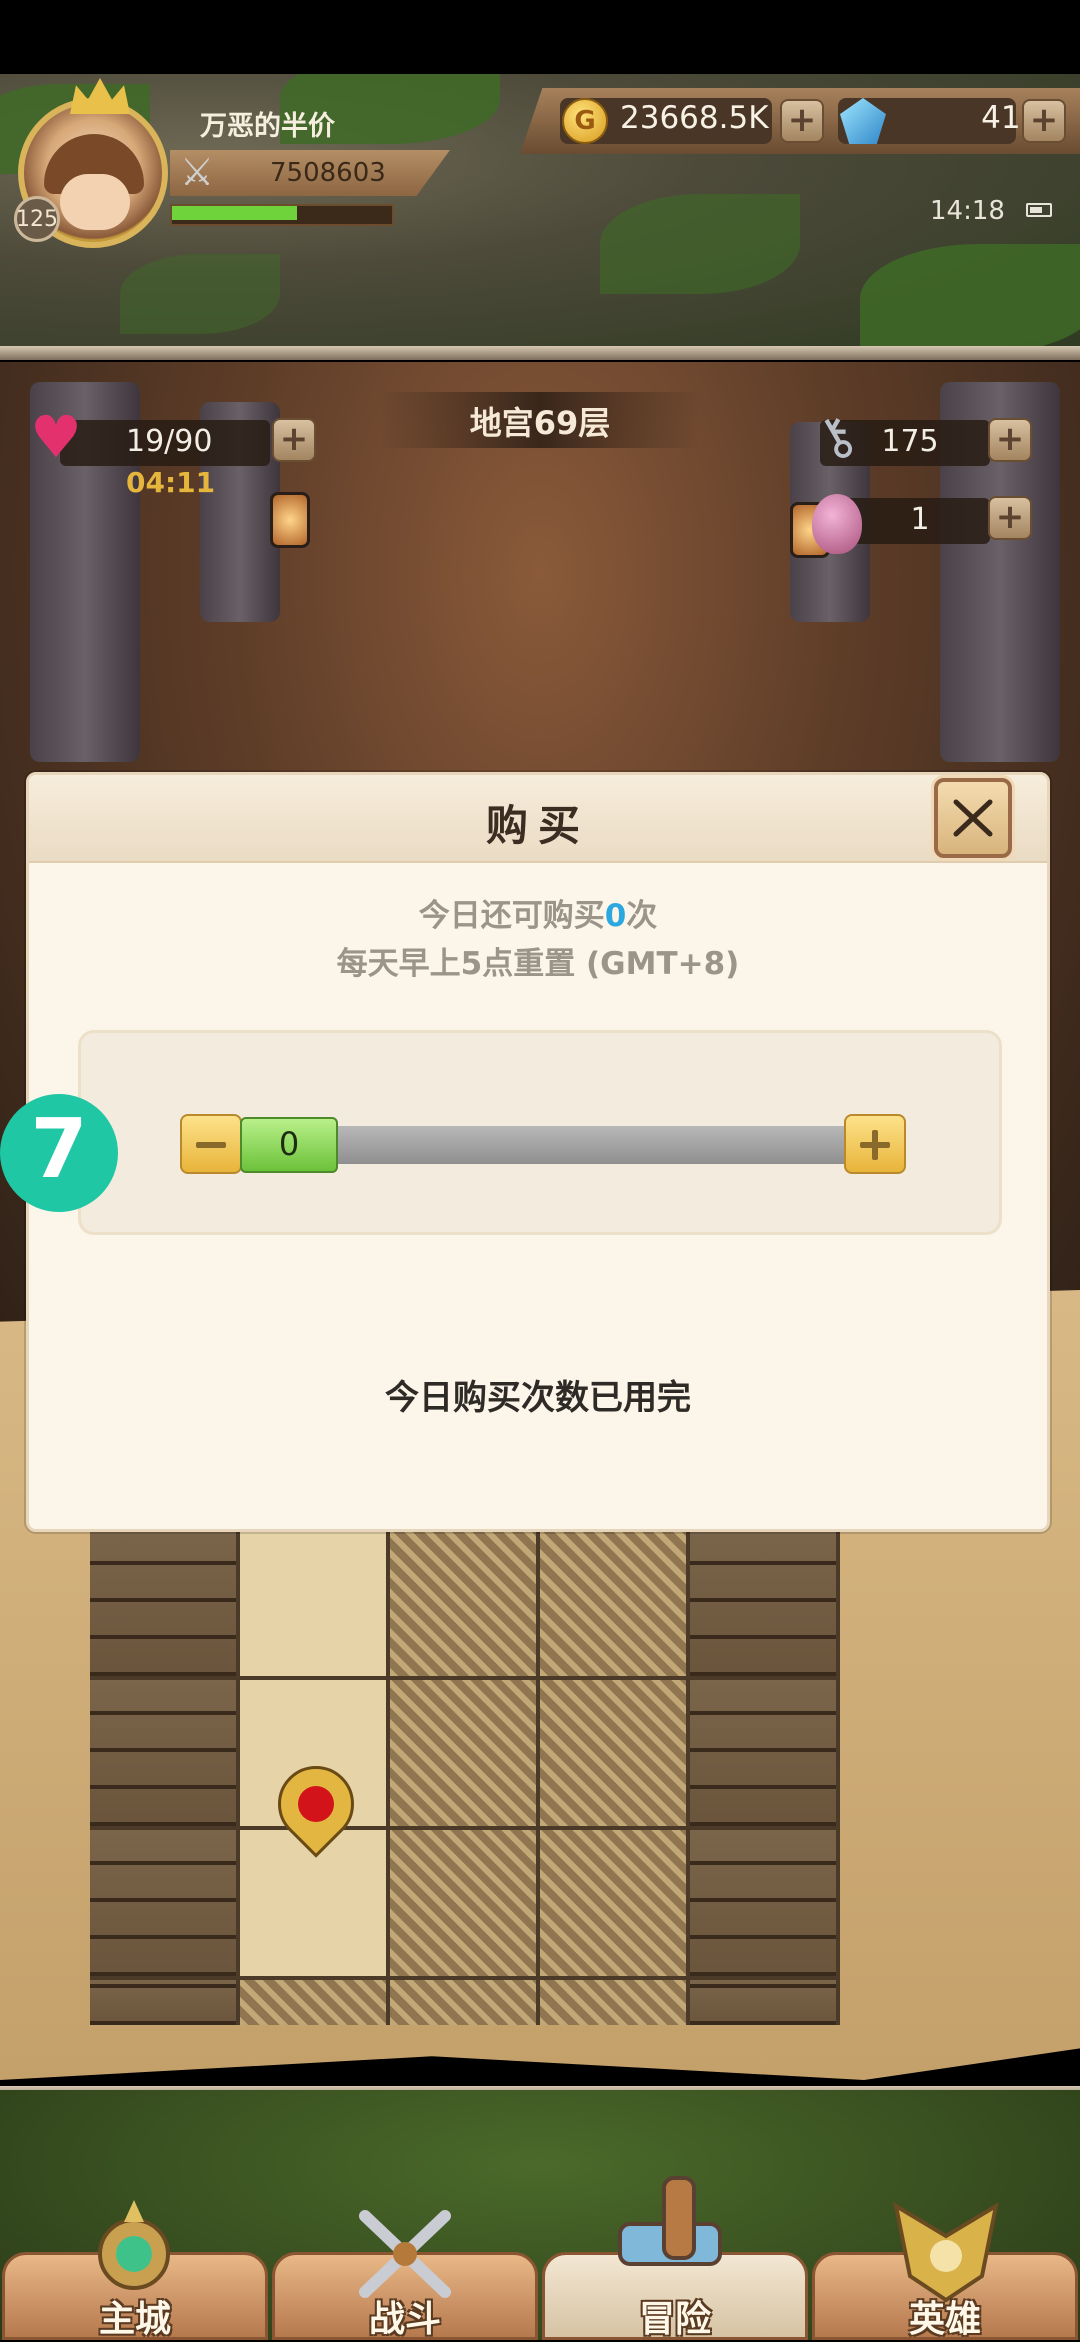 The height and width of the screenshot is (2342, 1080). What do you see at coordinates (234, 213) in the screenshot?
I see `exp-bar-fill` at bounding box center [234, 213].